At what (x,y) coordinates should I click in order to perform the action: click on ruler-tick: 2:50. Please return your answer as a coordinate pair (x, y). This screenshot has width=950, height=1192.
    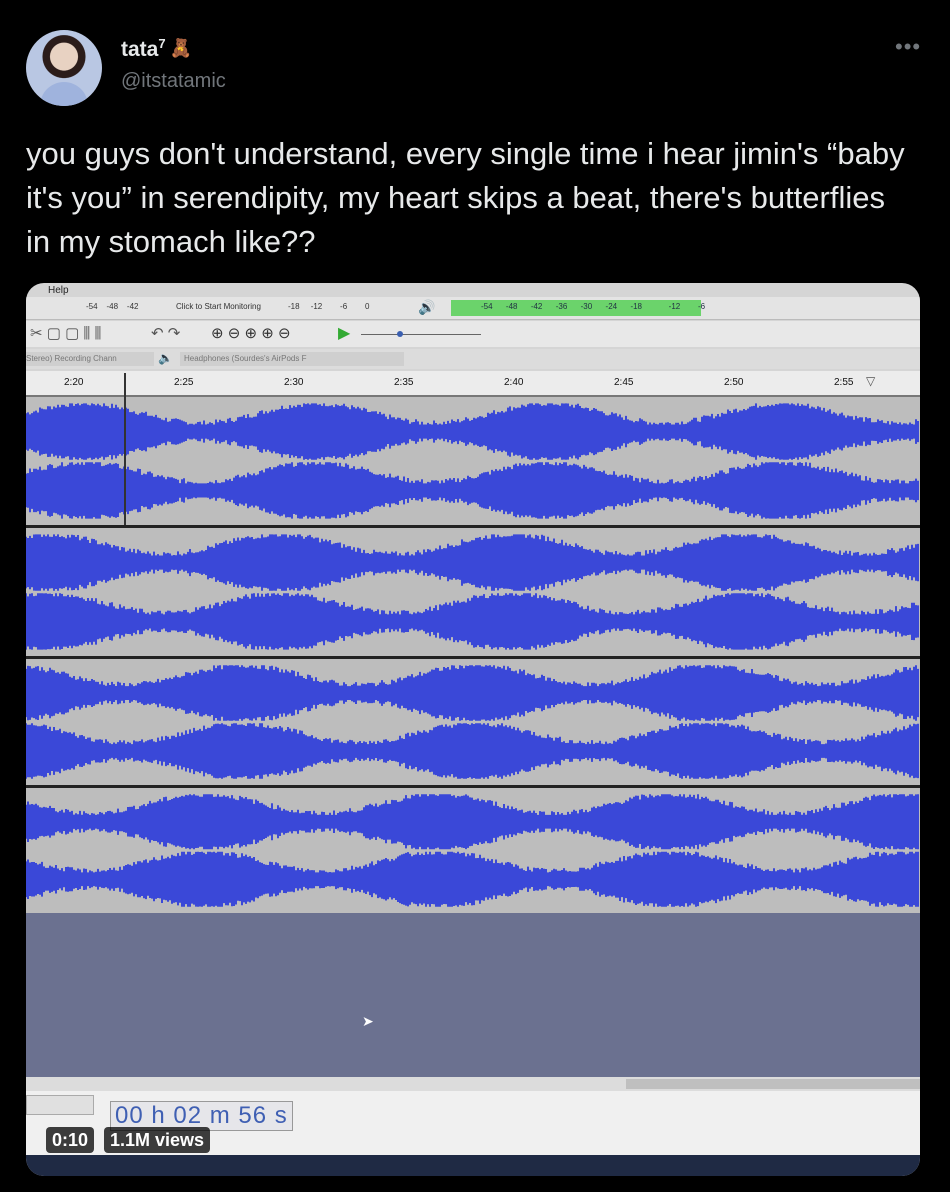
    Looking at the image, I should click on (734, 382).